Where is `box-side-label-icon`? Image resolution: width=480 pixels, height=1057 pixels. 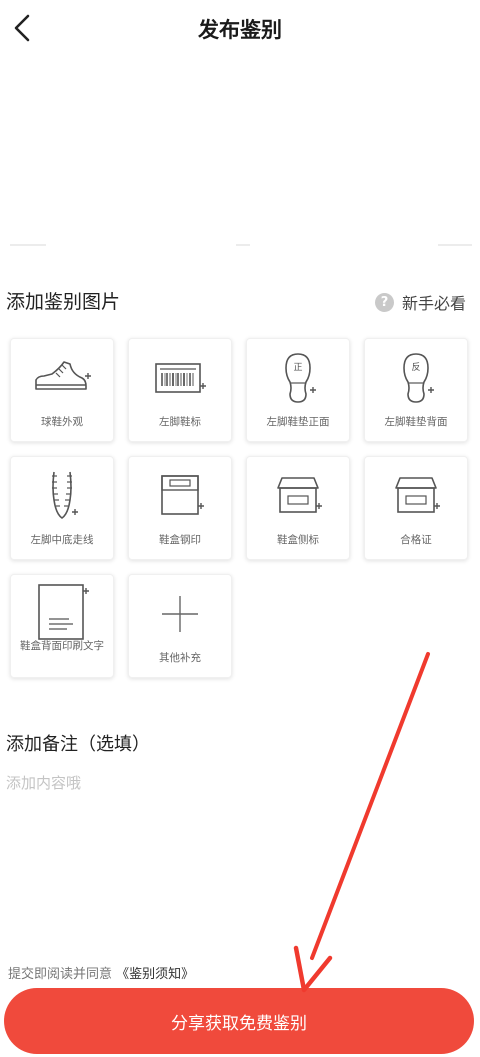 box-side-label-icon is located at coordinates (299, 495).